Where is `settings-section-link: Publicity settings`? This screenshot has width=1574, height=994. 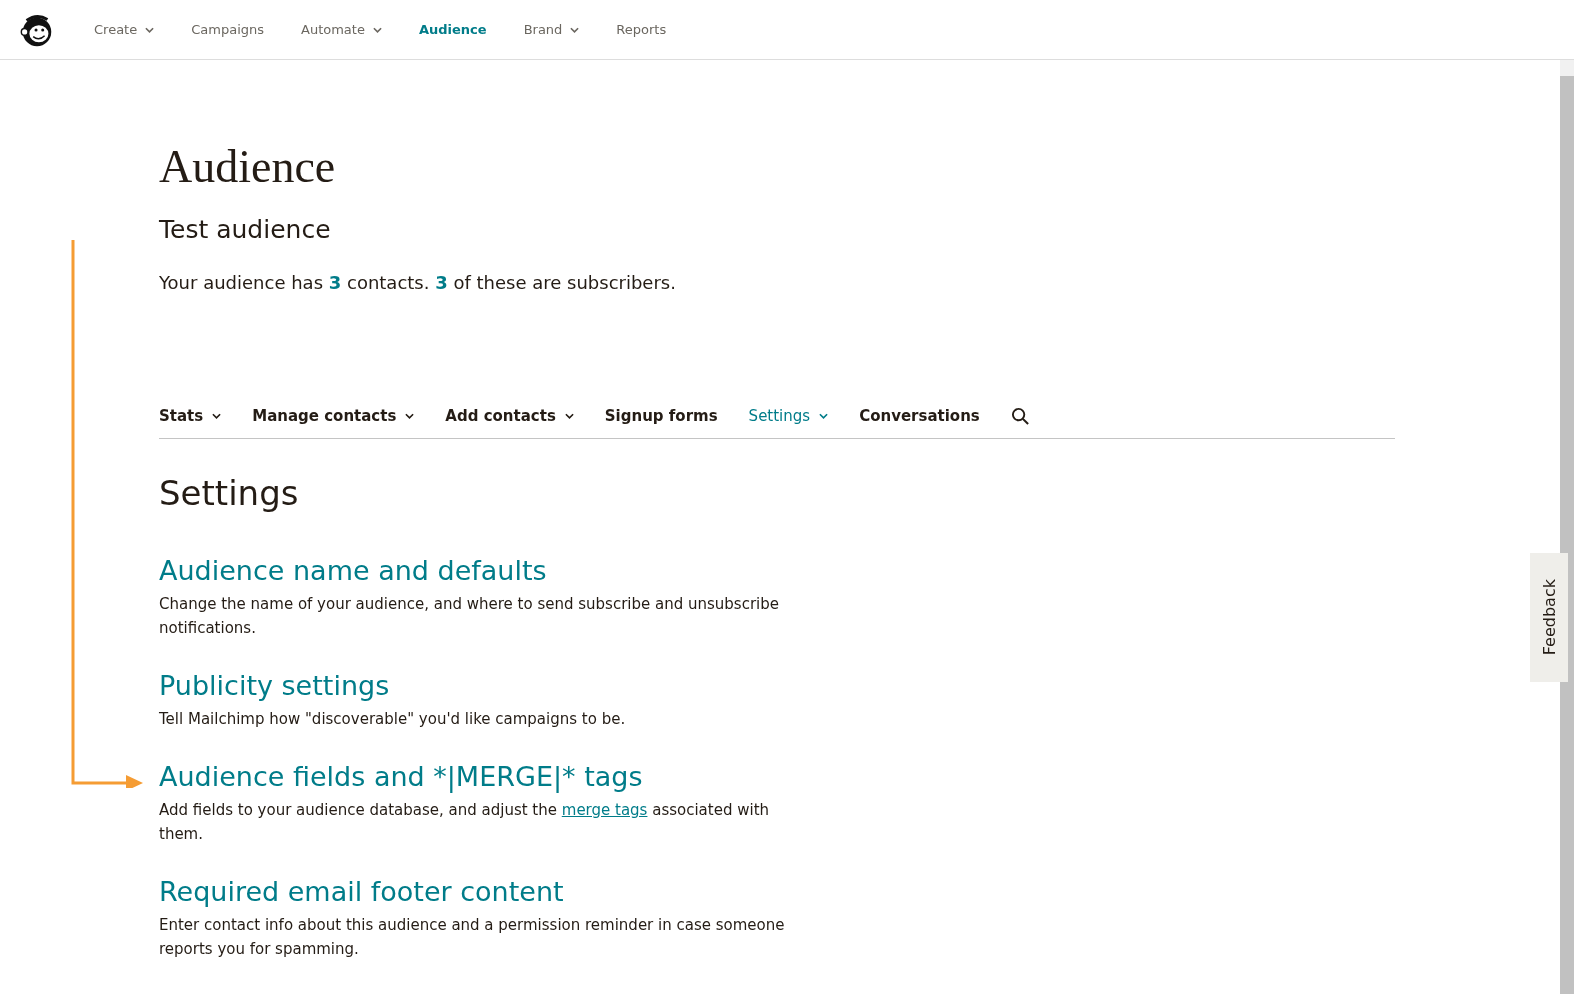 settings-section-link: Publicity settings is located at coordinates (274, 685).